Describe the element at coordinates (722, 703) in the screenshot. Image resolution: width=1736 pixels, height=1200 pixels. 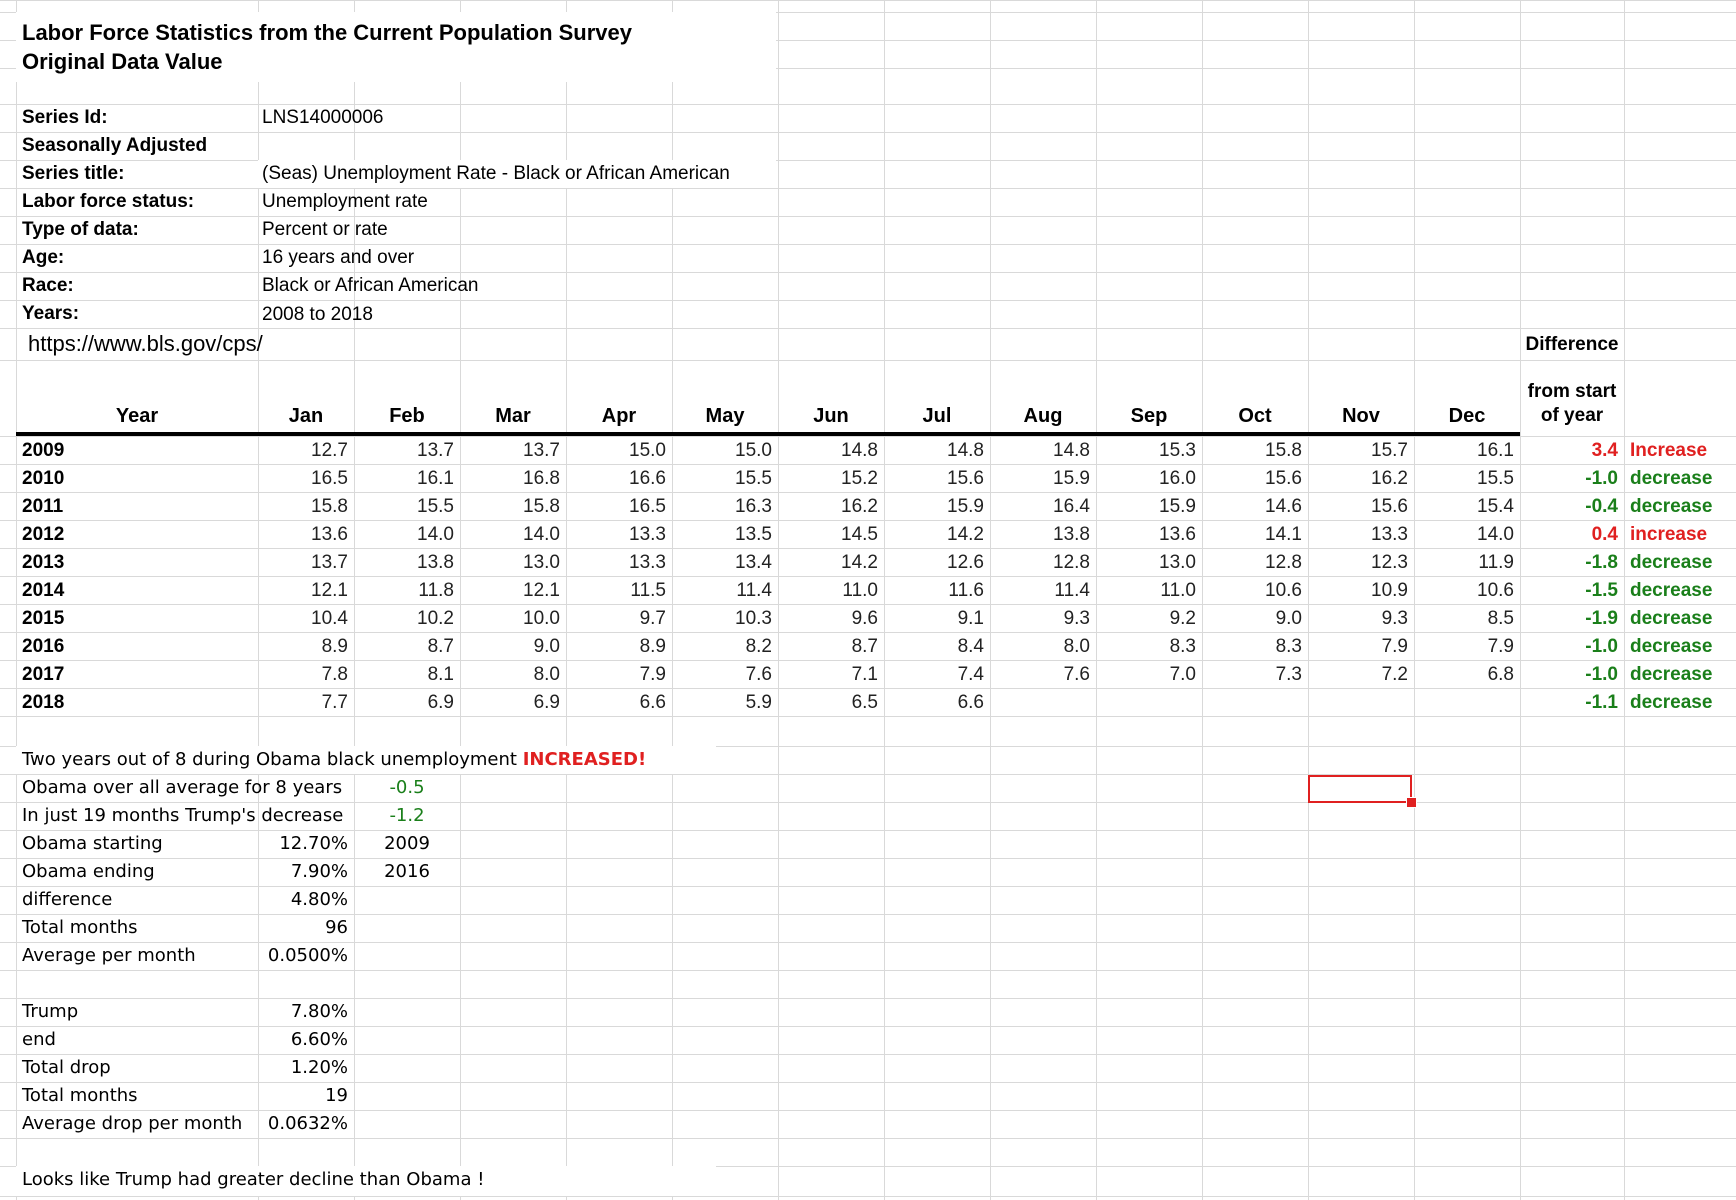
I see `value-cell-may: 5.9` at that location.